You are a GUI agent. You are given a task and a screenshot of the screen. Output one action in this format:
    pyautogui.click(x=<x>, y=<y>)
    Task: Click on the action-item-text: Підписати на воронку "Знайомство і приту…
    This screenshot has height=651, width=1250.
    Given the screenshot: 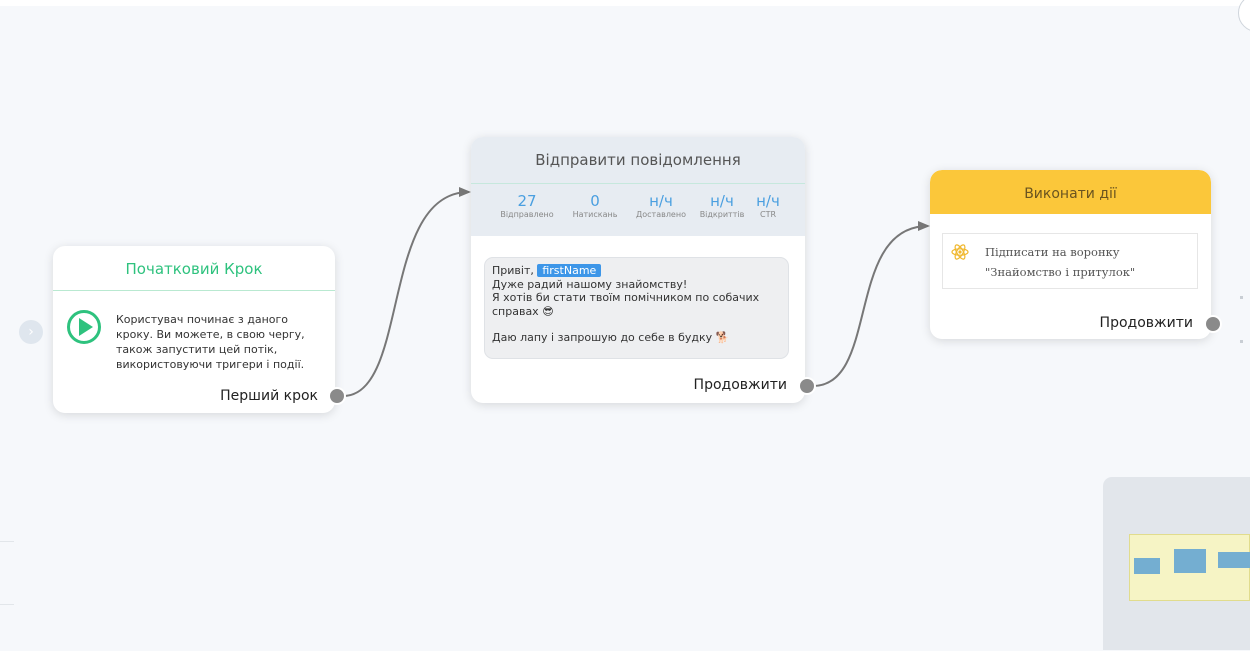 What is the action you would take?
    pyautogui.click(x=1060, y=262)
    